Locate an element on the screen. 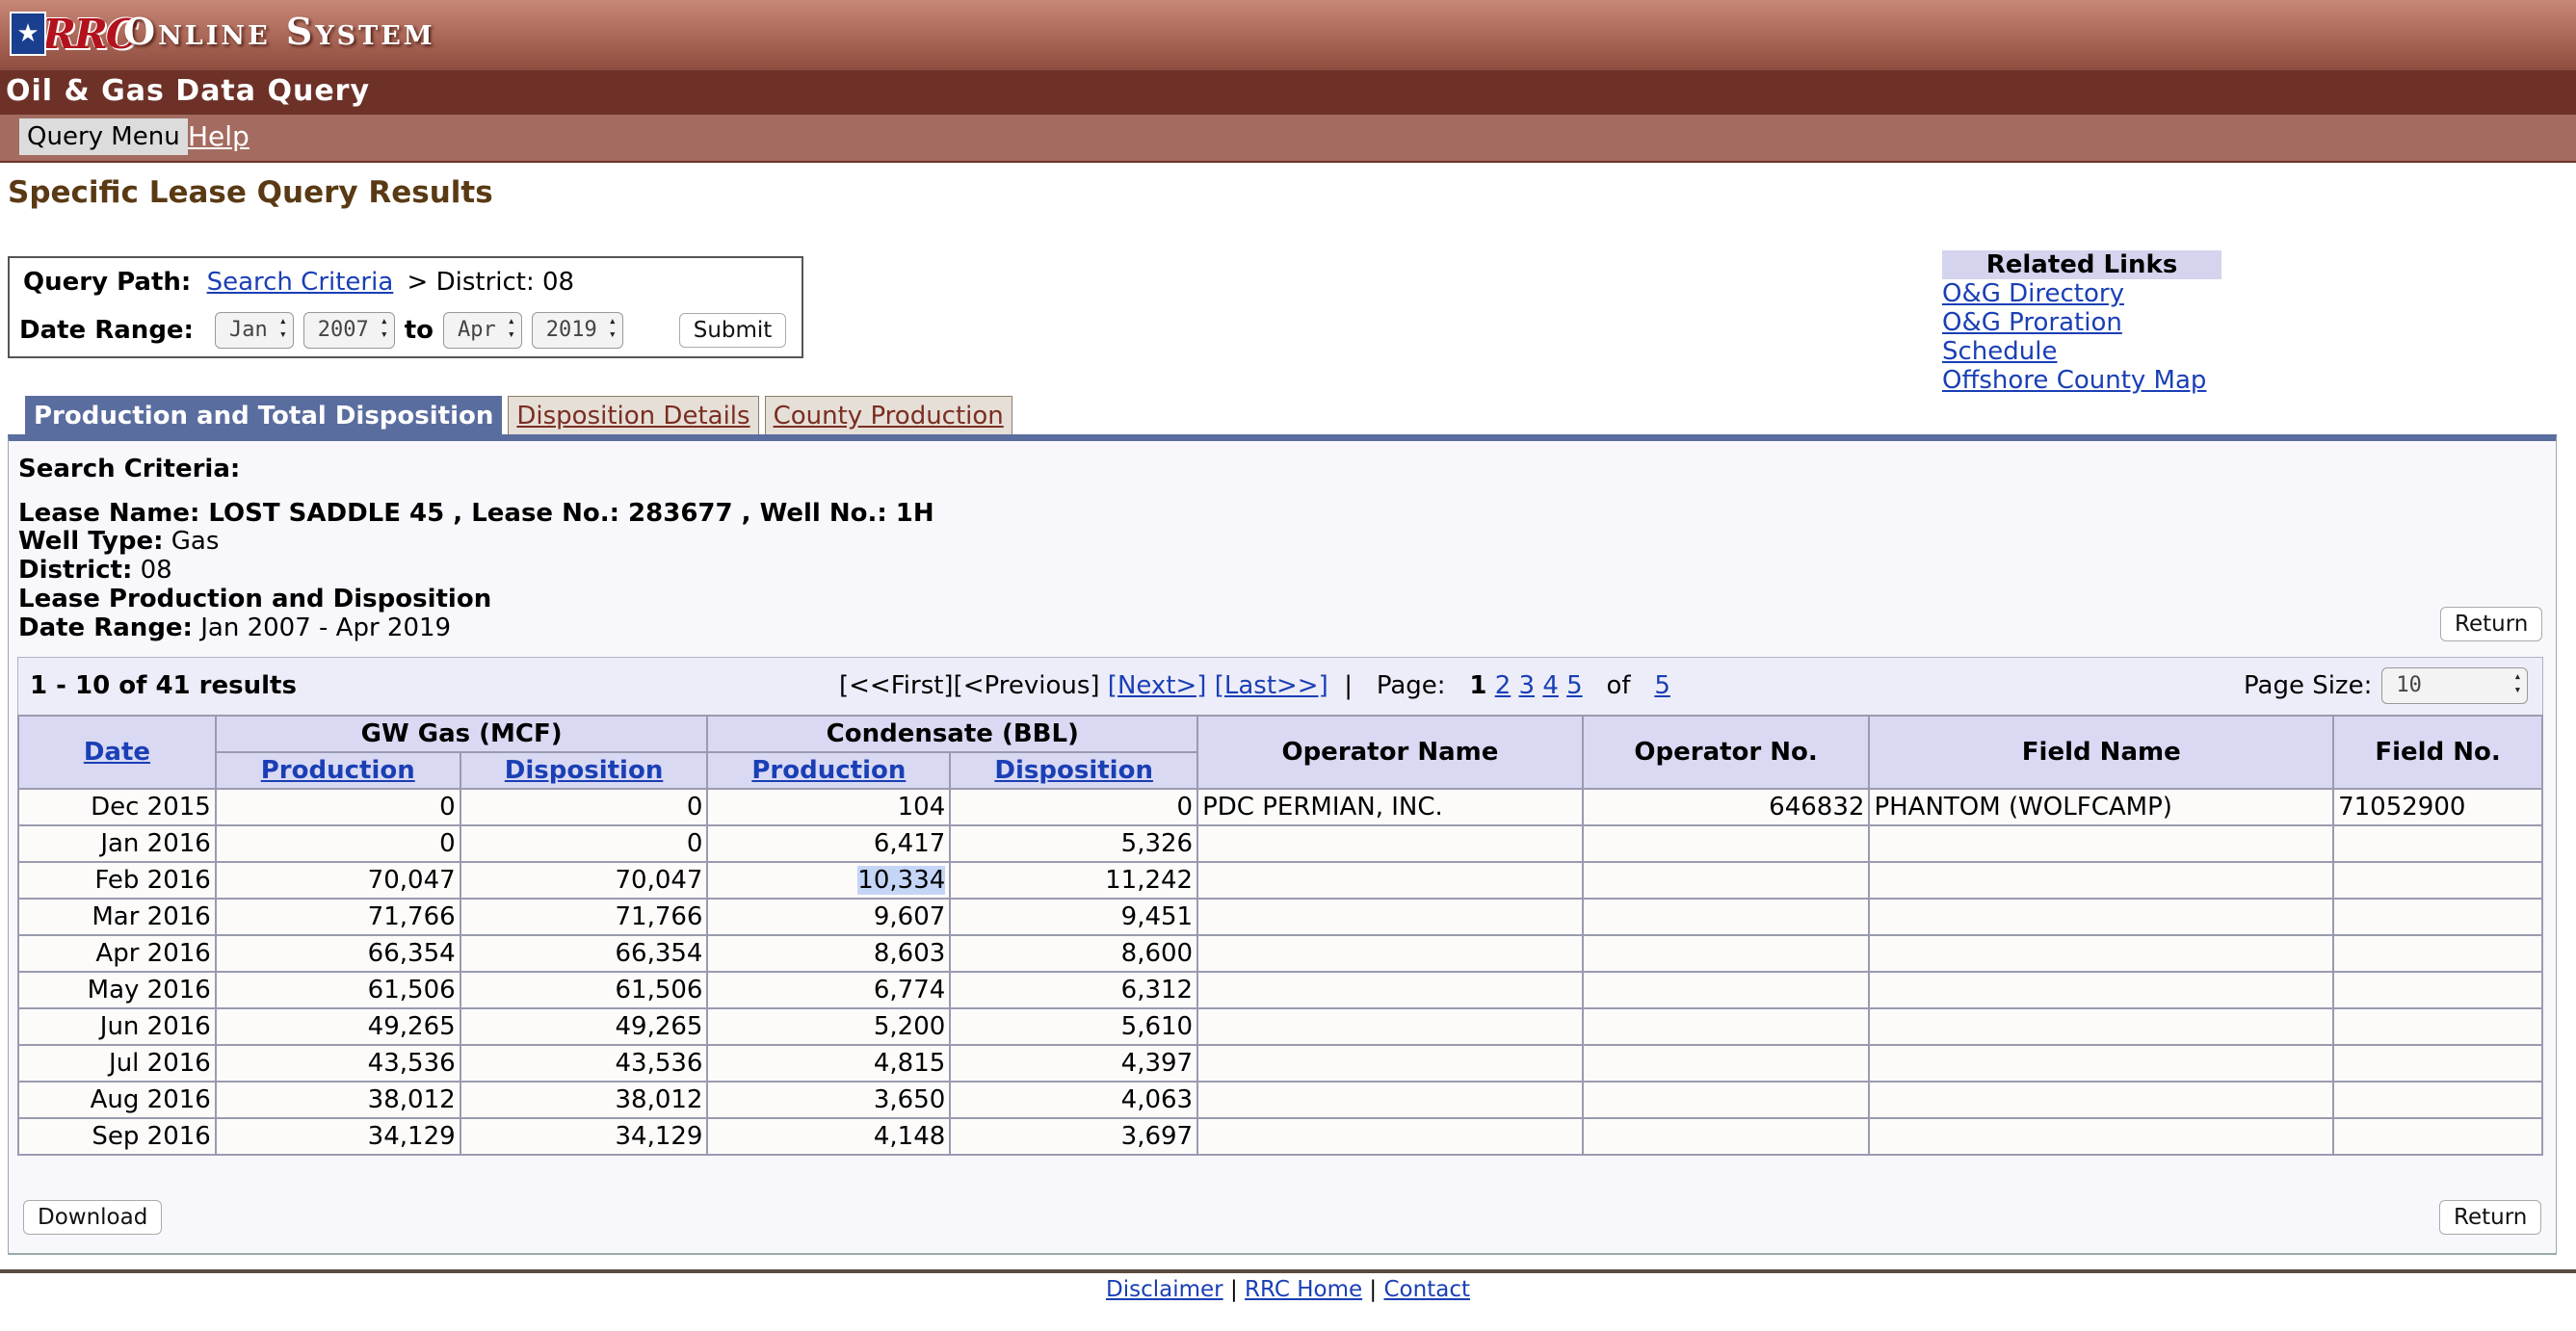 This screenshot has width=2576, height=1331. contact-link: Contact is located at coordinates (1427, 1289).